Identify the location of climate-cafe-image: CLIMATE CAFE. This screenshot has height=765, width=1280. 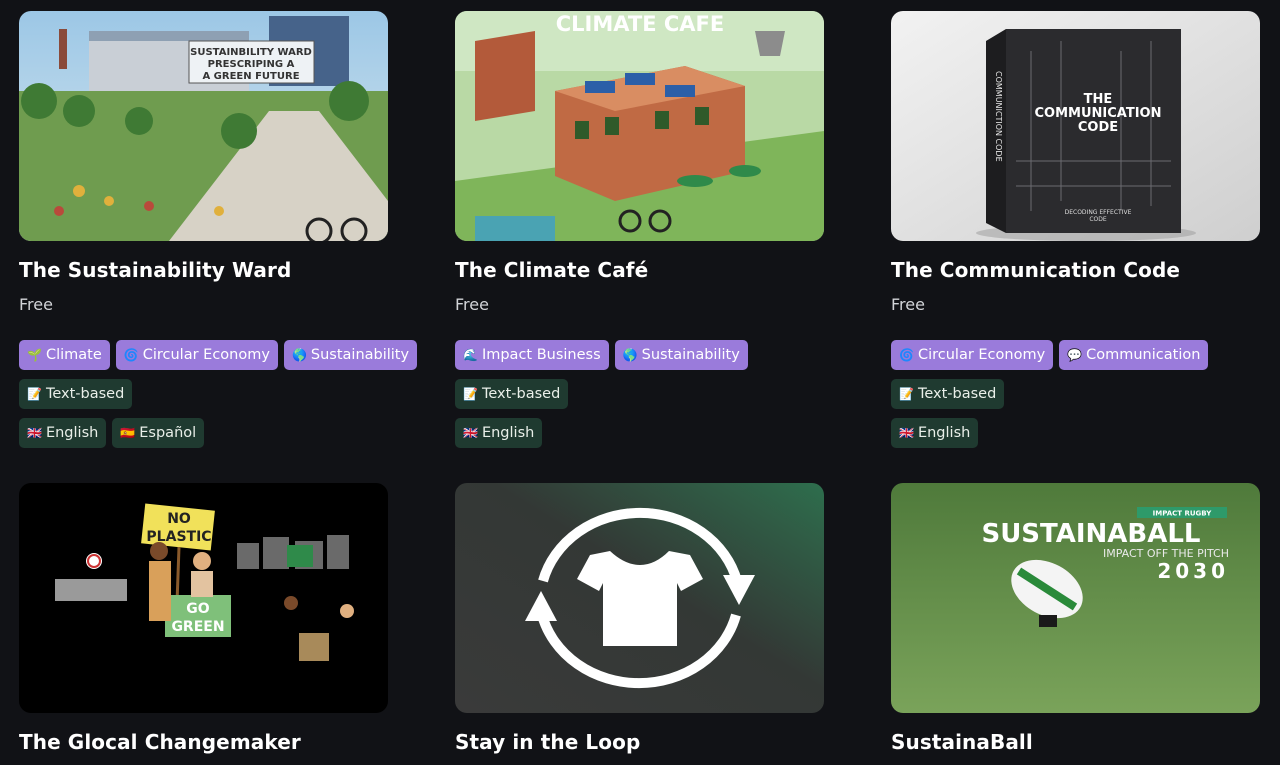
(639, 126).